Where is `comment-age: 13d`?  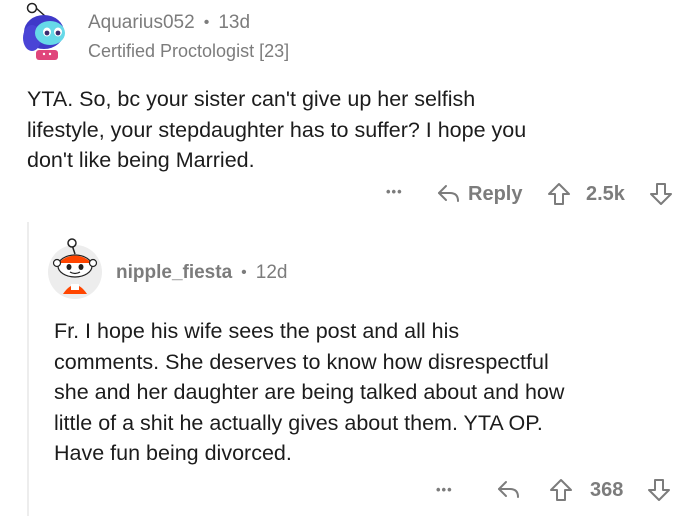 comment-age: 13d is located at coordinates (234, 22).